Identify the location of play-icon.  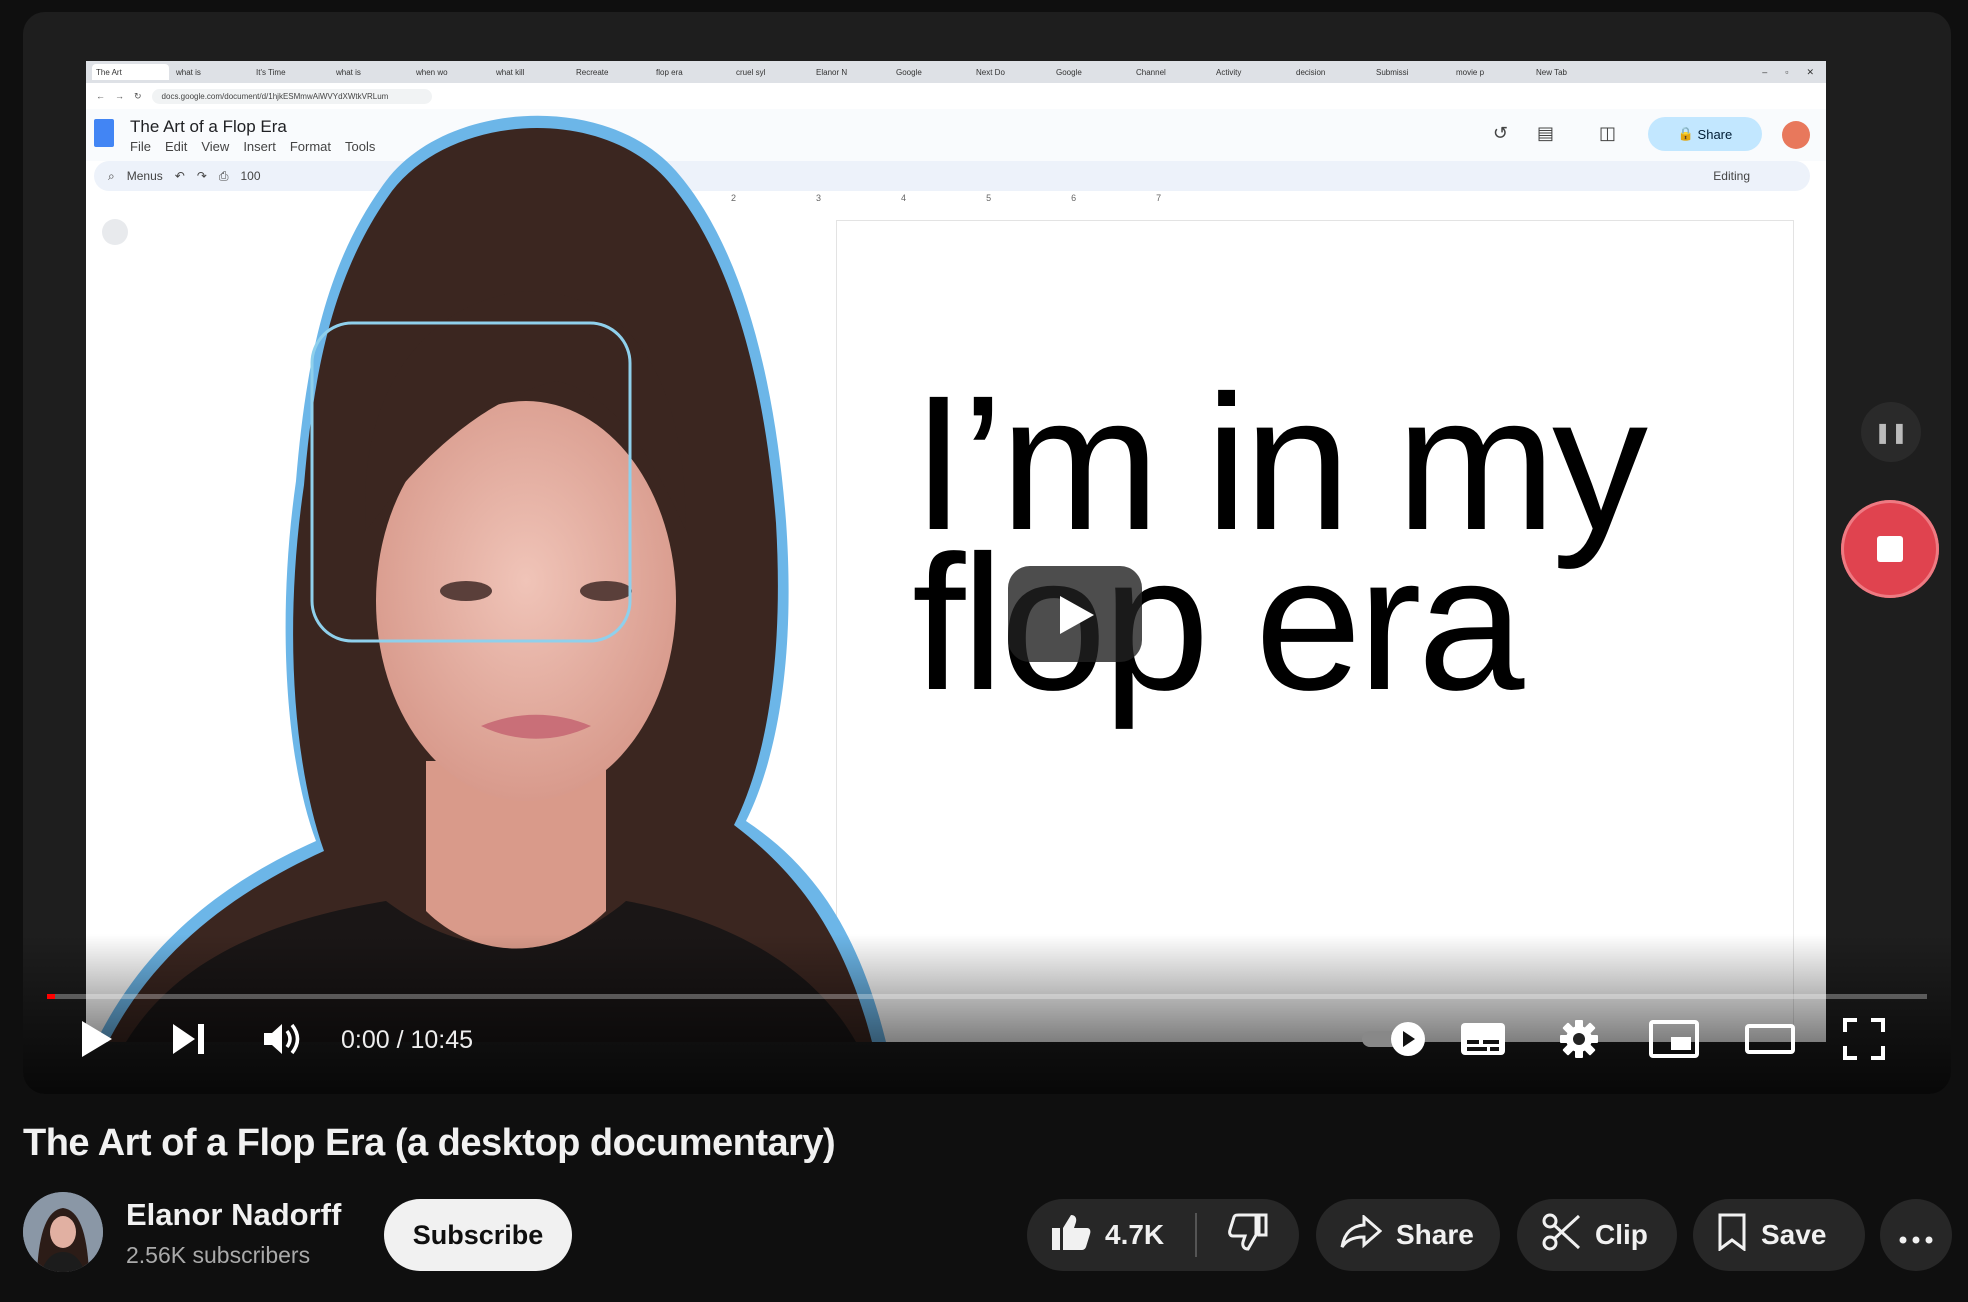
(97, 1039).